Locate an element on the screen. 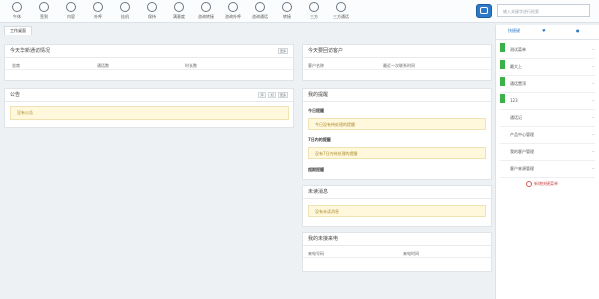  notice-panel: 公告 添 加 更多 没有公告 is located at coordinates (149, 108).